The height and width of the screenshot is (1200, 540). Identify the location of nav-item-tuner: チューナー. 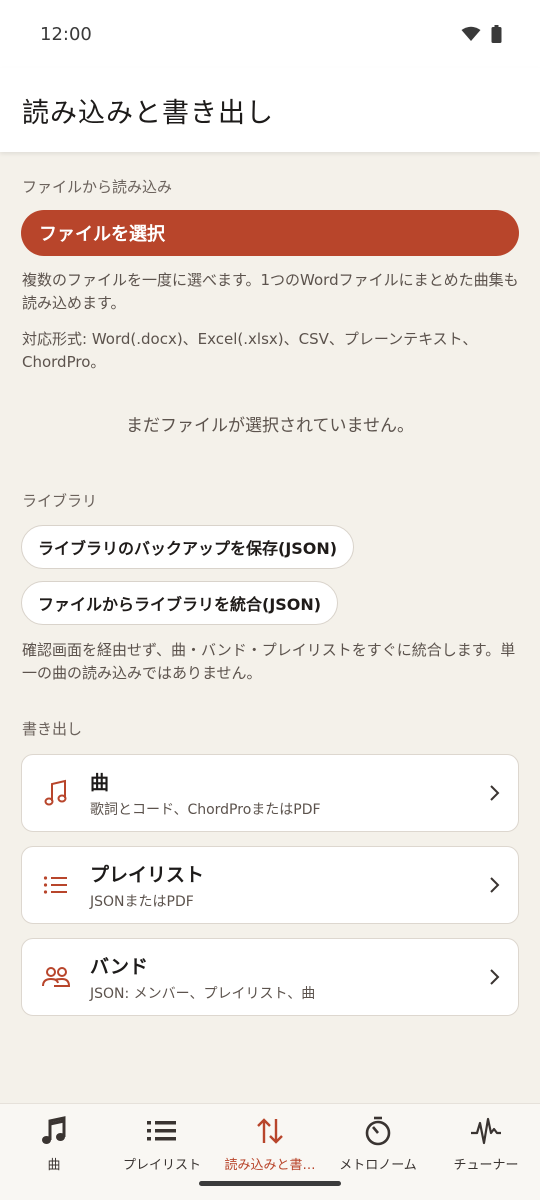
(486, 1144).